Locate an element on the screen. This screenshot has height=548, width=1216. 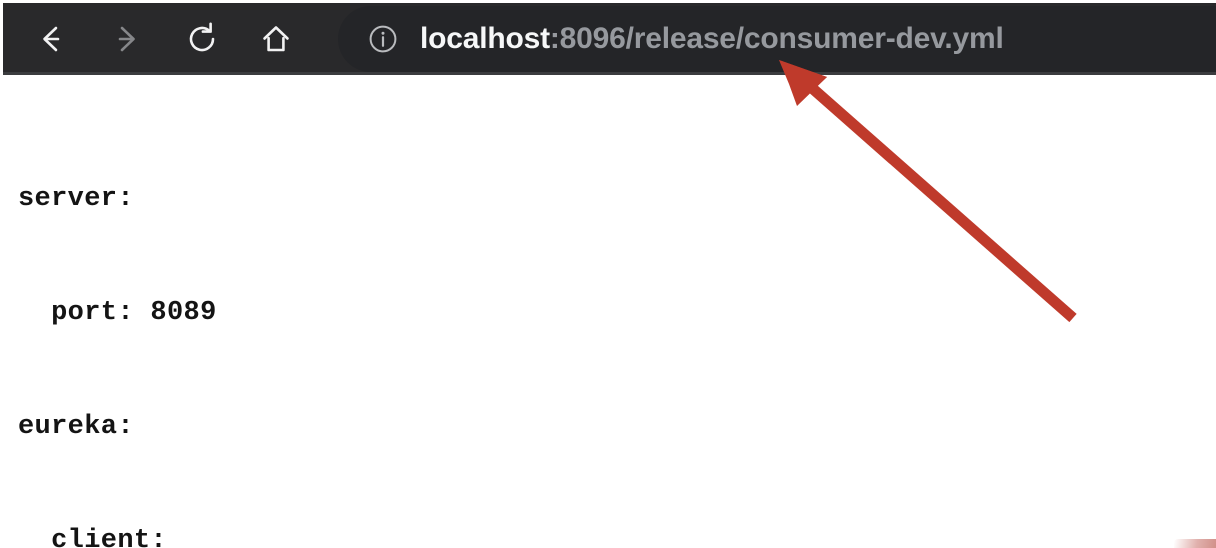
forward-button is located at coordinates (126, 39).